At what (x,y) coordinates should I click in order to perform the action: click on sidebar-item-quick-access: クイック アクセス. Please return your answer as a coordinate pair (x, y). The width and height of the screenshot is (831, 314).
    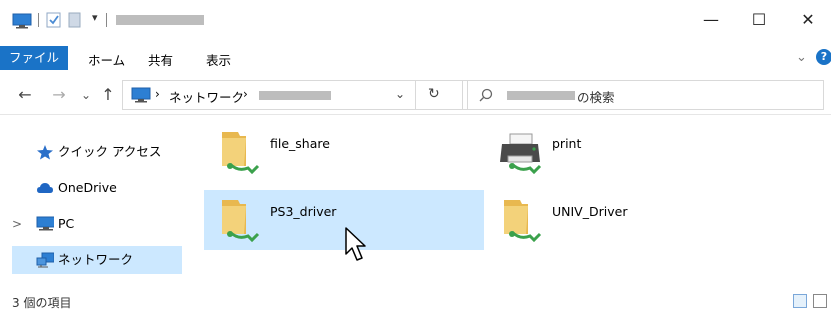
    Looking at the image, I should click on (97, 152).